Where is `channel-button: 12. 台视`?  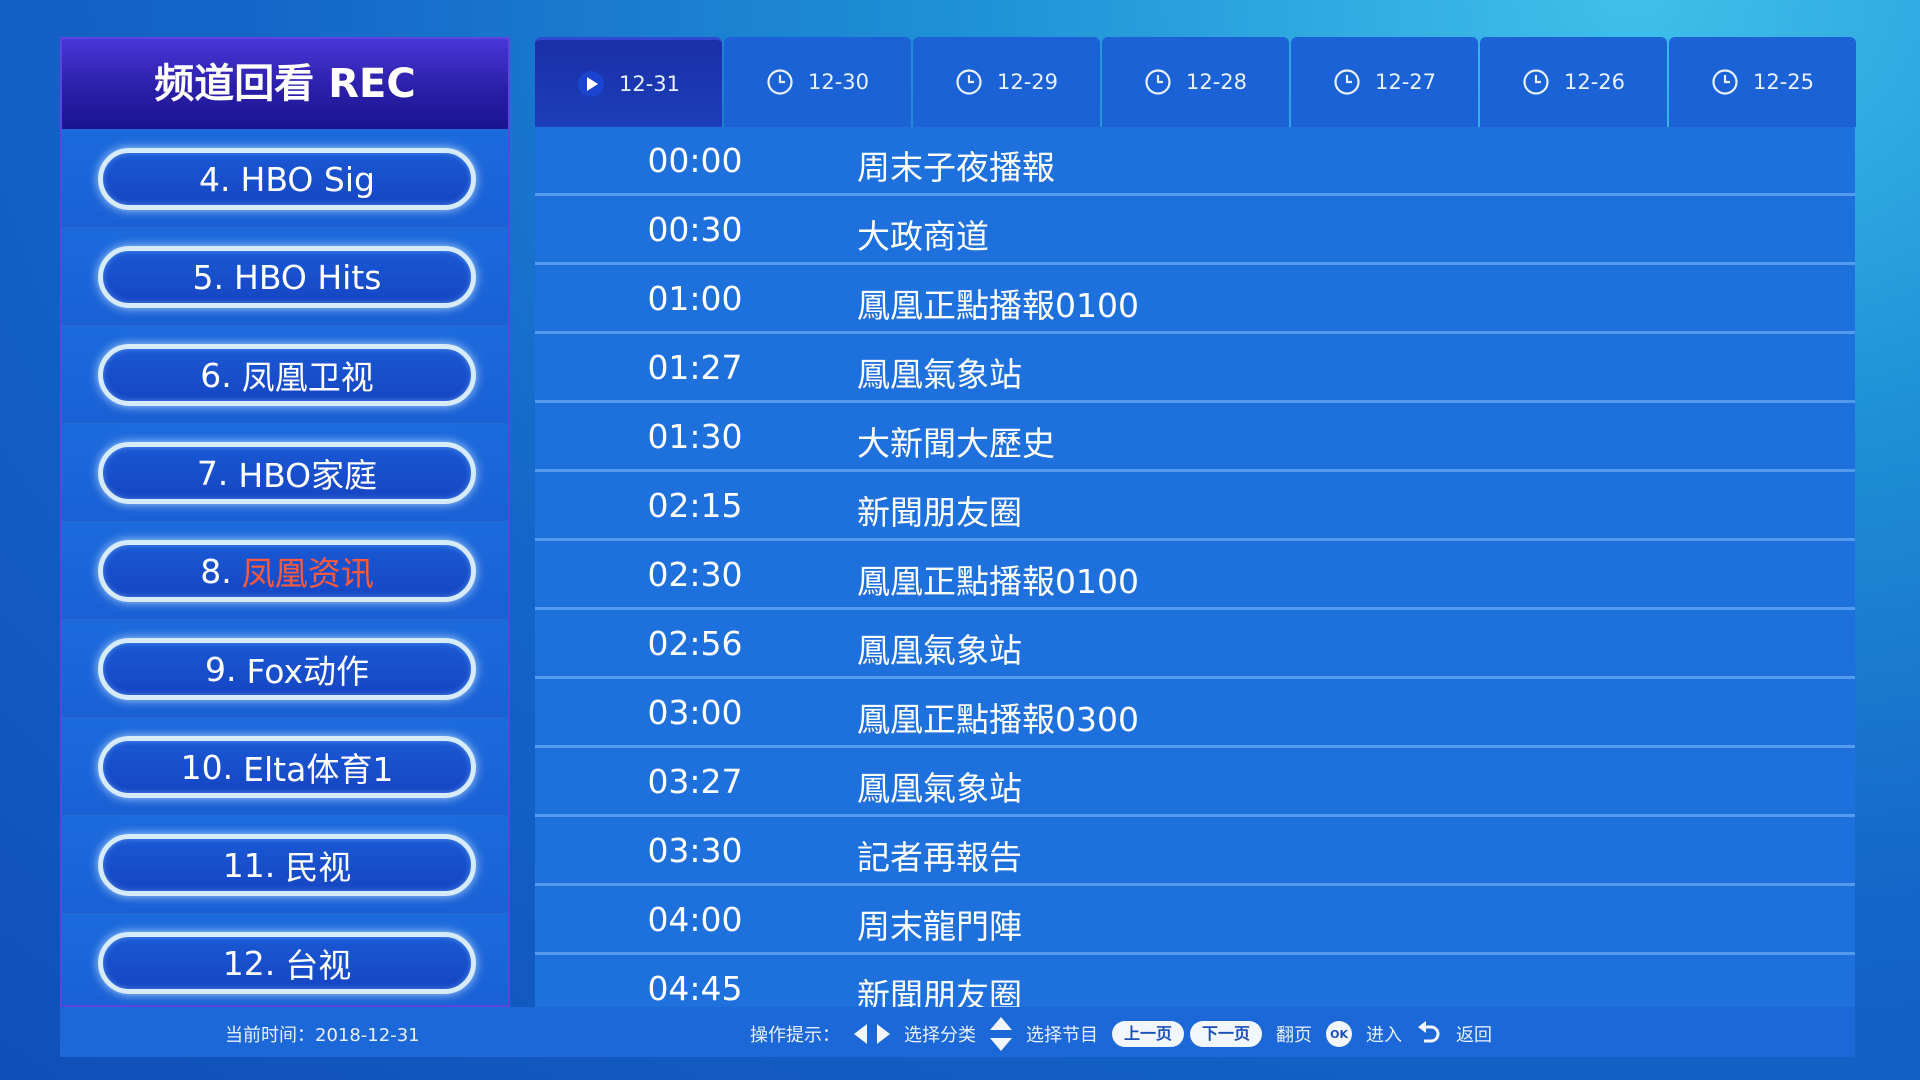
channel-button: 12. 台视 is located at coordinates (287, 963).